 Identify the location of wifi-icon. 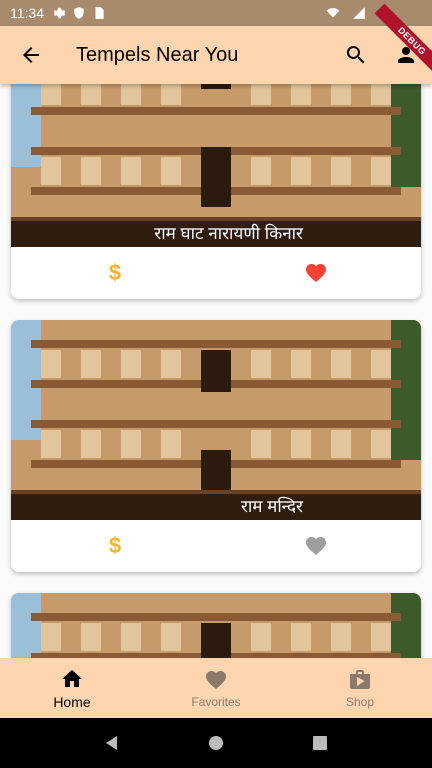
(333, 13).